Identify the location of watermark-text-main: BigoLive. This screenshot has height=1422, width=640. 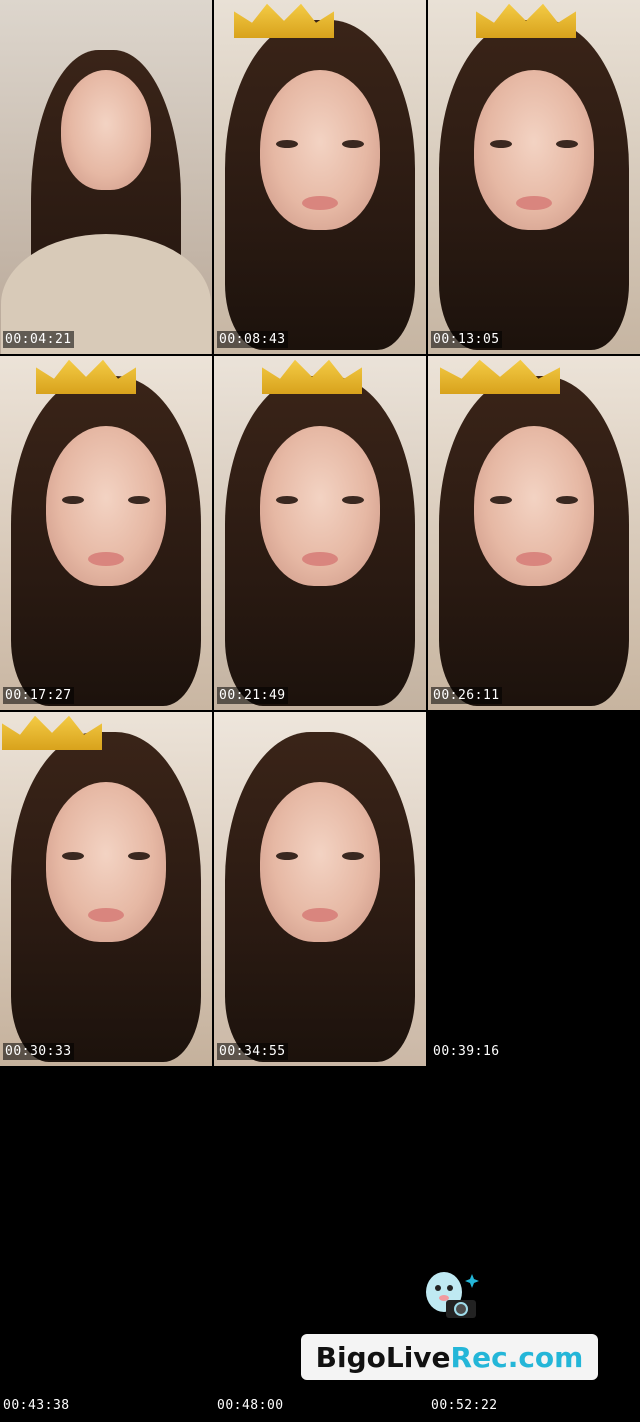
(383, 1357).